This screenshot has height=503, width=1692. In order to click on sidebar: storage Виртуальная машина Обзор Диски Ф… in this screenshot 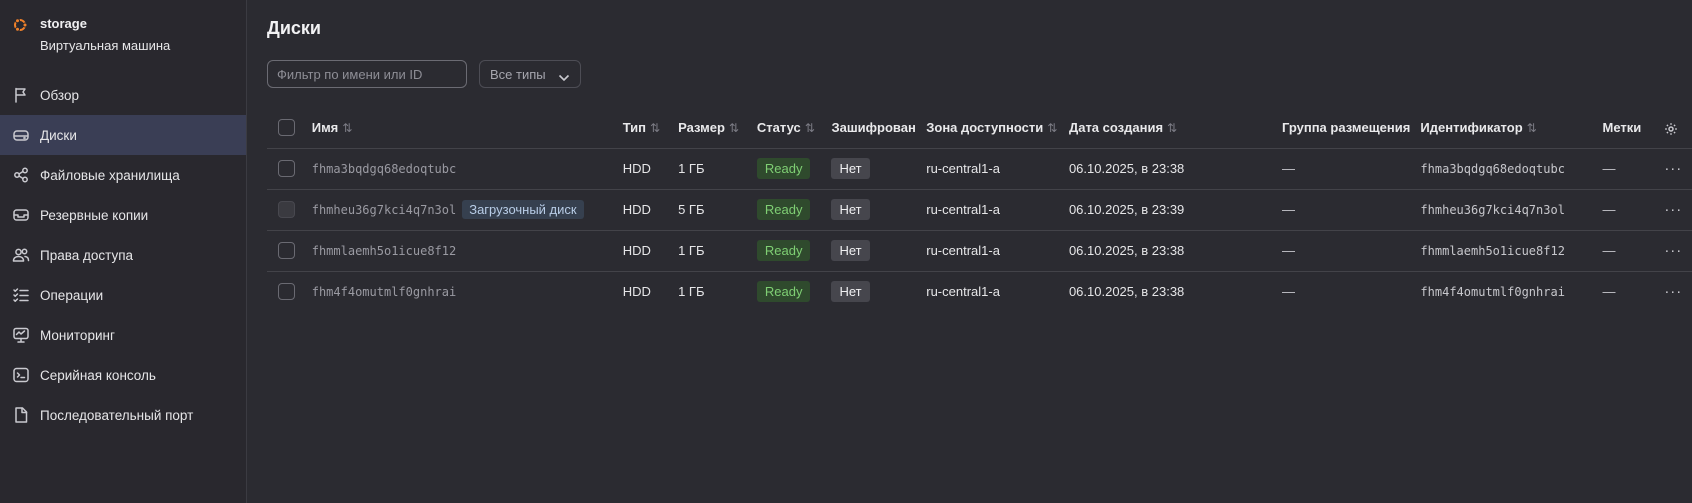, I will do `click(123, 251)`.